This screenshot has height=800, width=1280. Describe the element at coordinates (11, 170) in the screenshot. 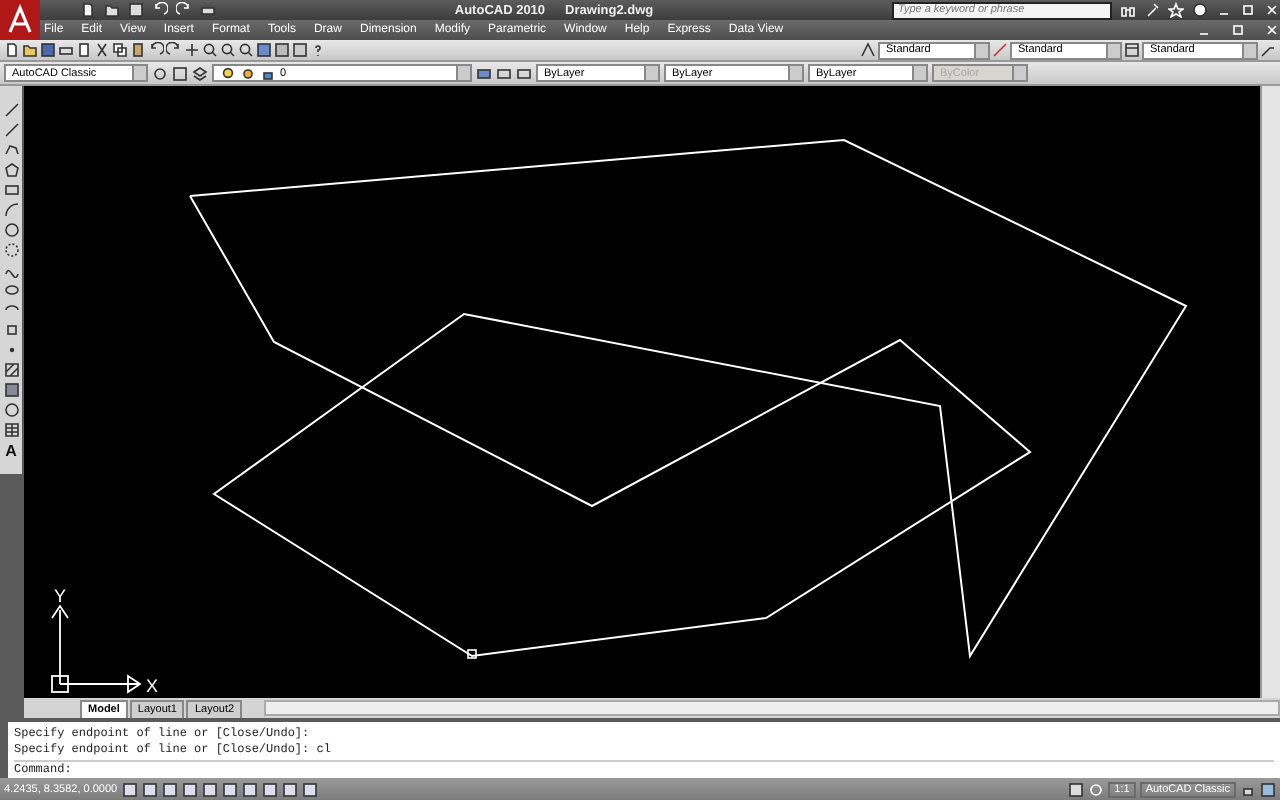

I see `polygon-icon` at that location.